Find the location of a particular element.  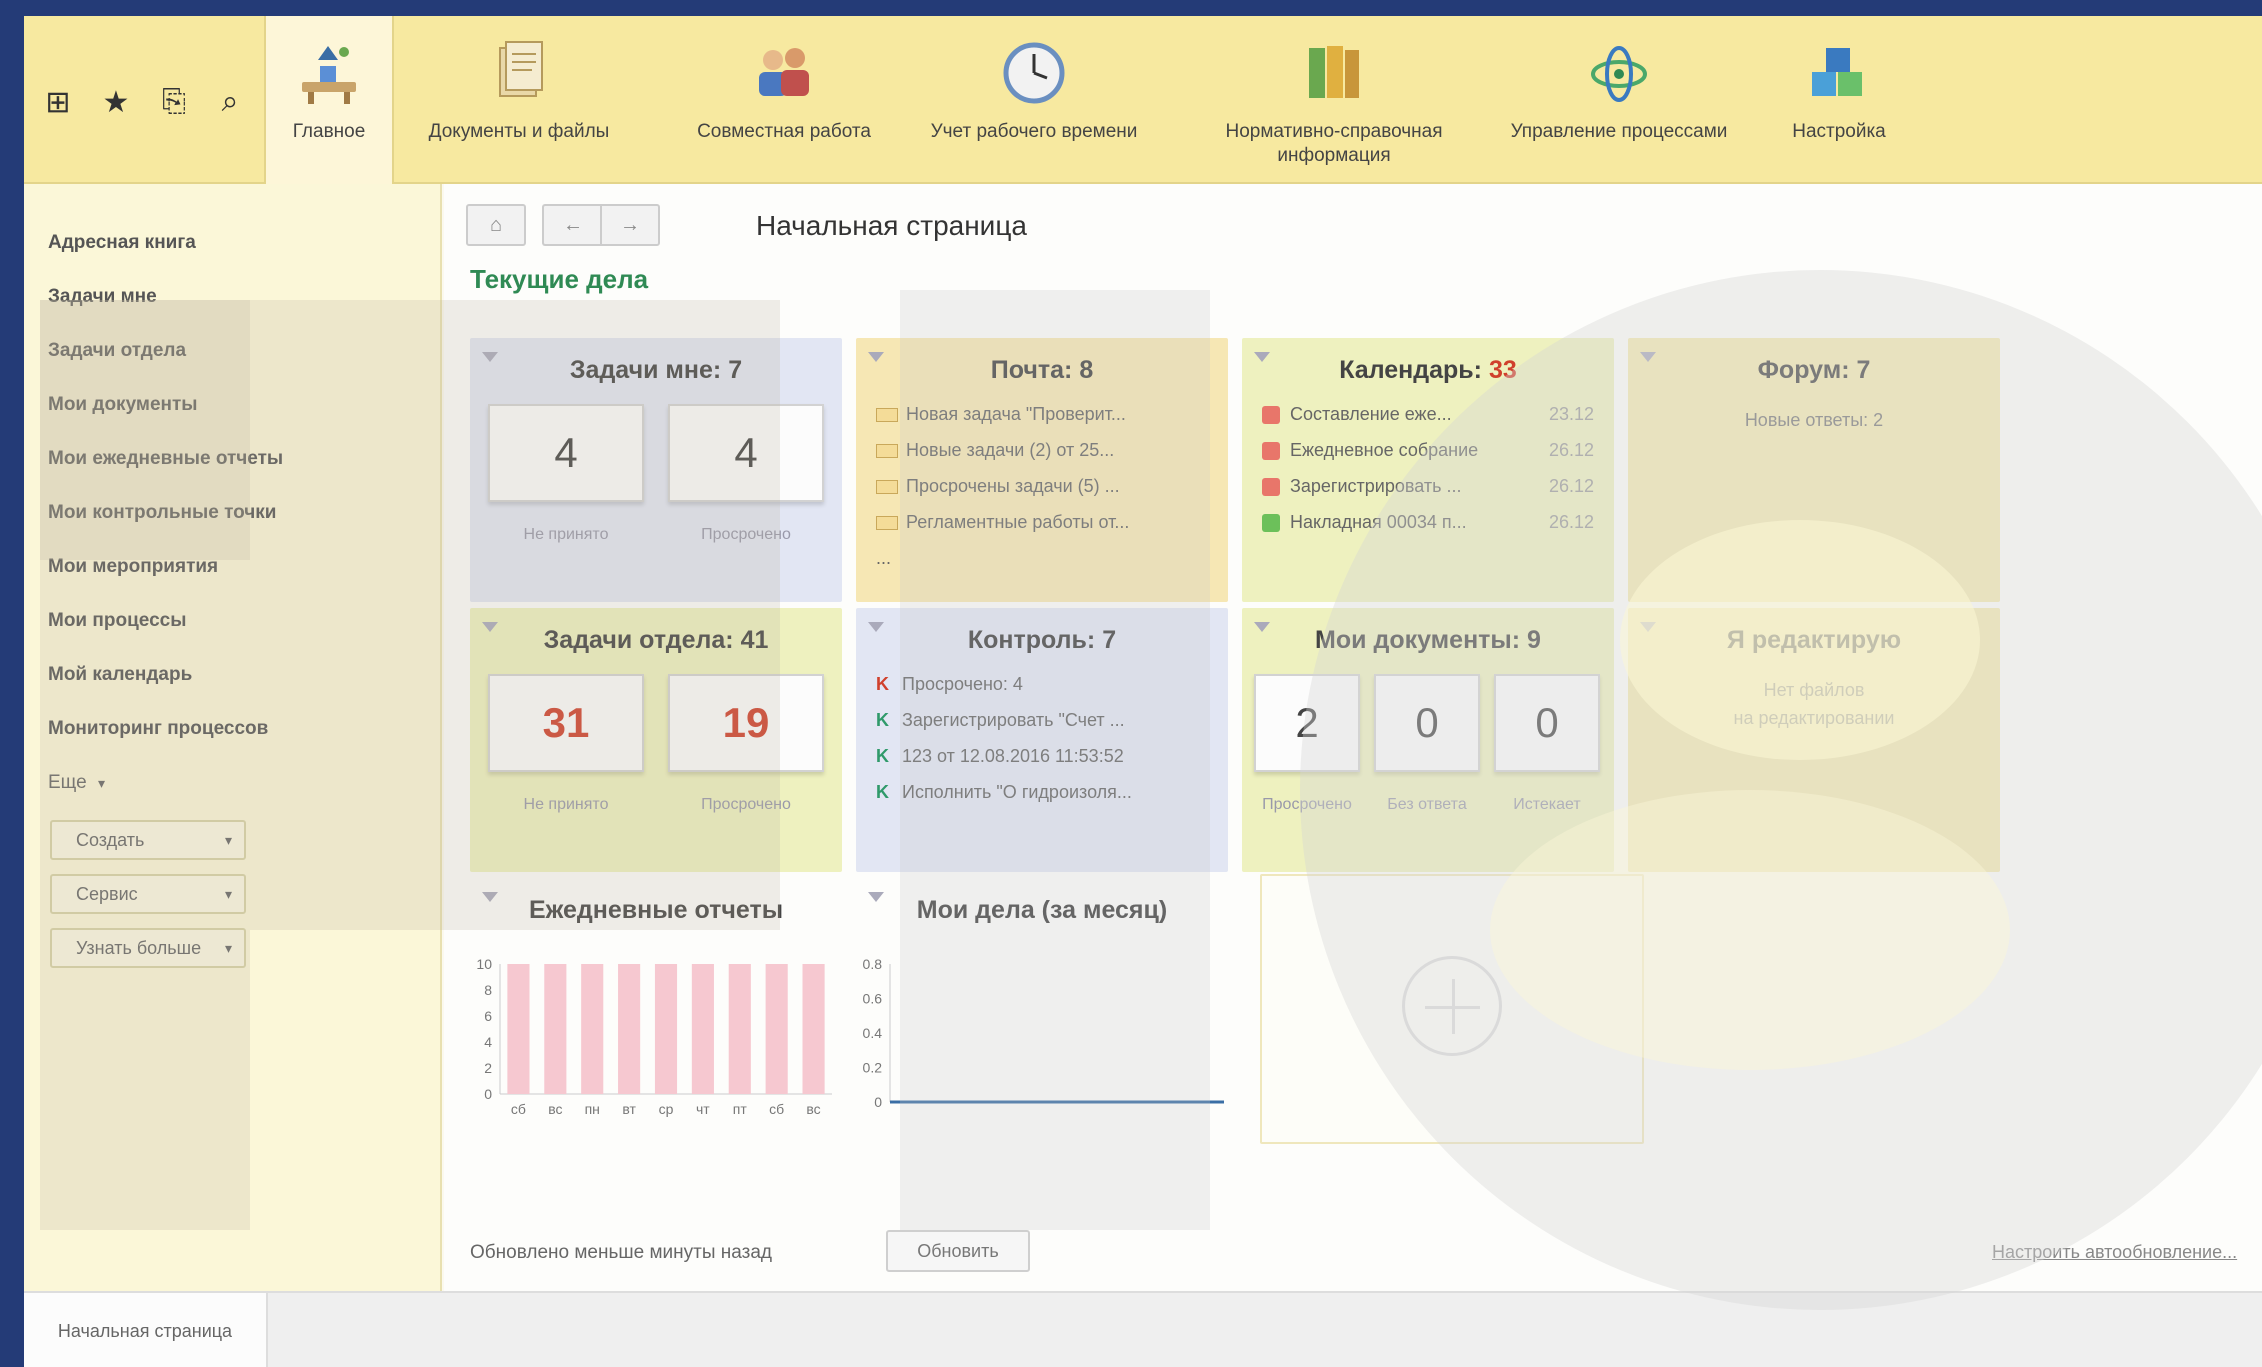

home-desk-icon is located at coordinates (329, 75).